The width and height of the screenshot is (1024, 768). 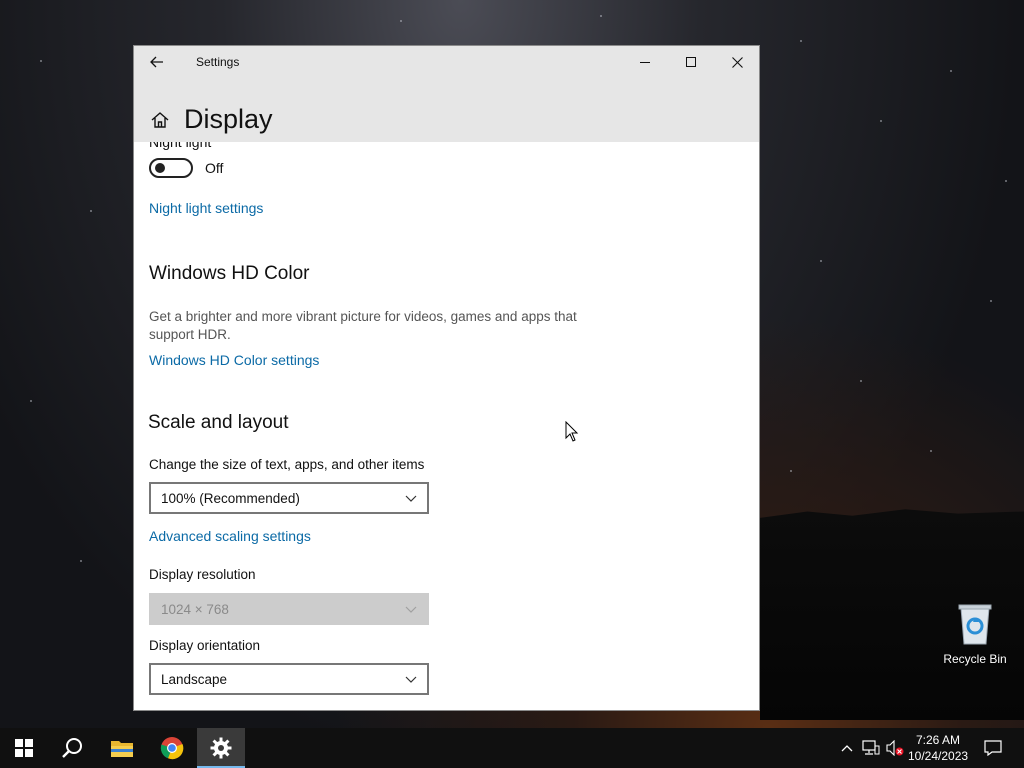 I want to click on recycle-bin: Recycle Bin, so click(x=975, y=633).